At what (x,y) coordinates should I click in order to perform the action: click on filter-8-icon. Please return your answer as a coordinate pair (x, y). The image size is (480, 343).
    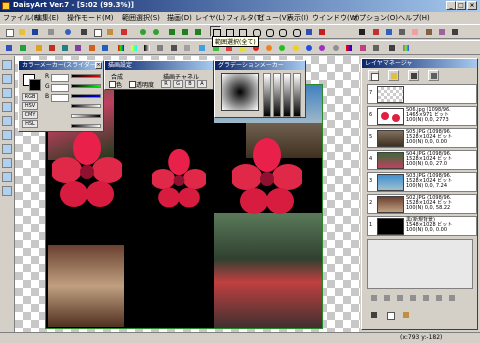
    Looking at the image, I should click on (104, 47).